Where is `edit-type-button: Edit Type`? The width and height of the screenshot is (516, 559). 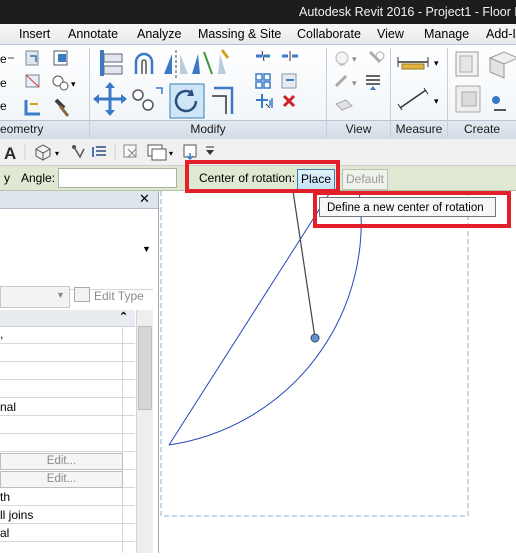
edit-type-button: Edit Type is located at coordinates (109, 295).